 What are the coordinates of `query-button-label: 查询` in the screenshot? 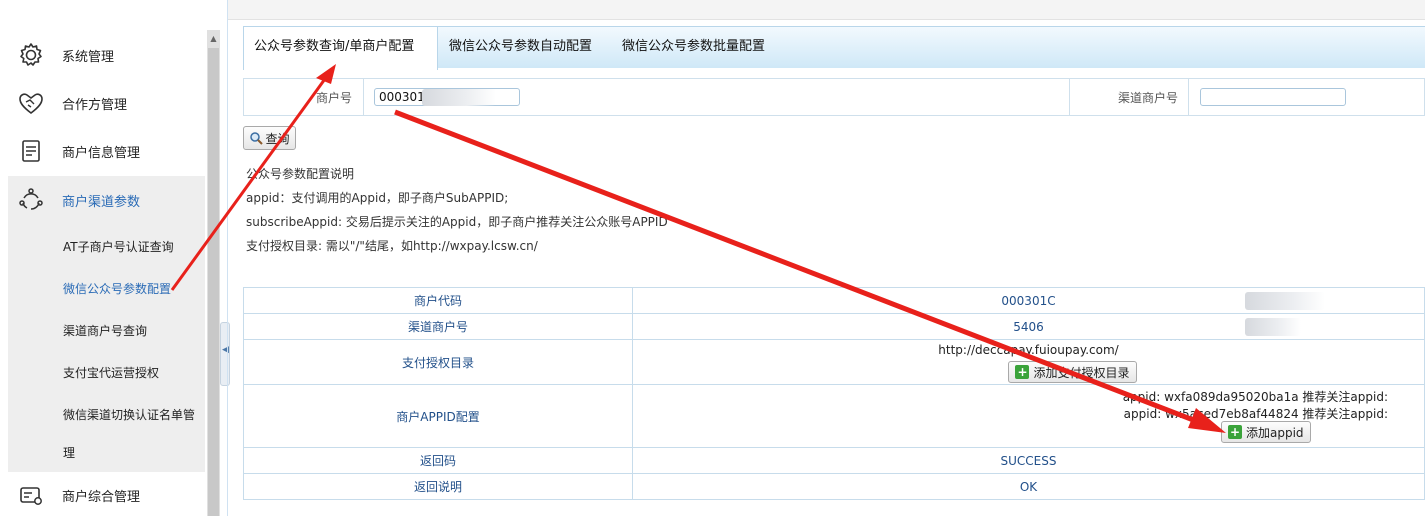 It's located at (277, 138).